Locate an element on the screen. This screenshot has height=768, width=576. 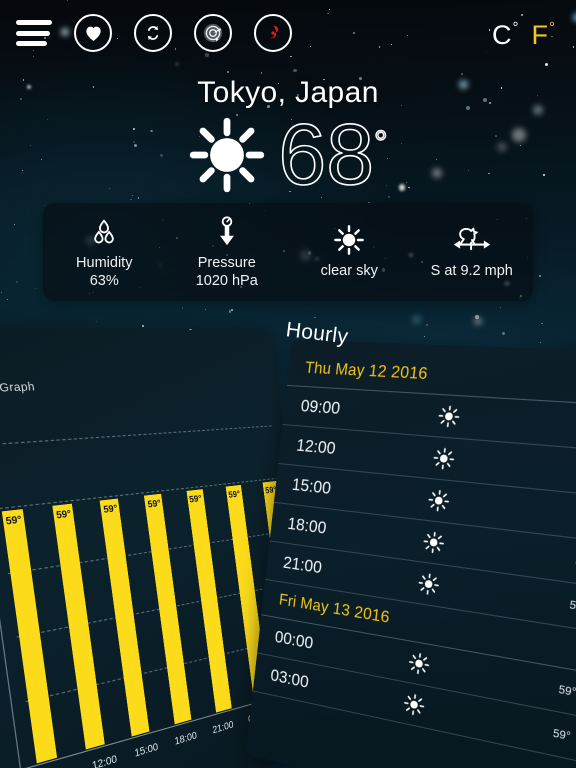
sky-condition-label: clear sky is located at coordinates (349, 271).